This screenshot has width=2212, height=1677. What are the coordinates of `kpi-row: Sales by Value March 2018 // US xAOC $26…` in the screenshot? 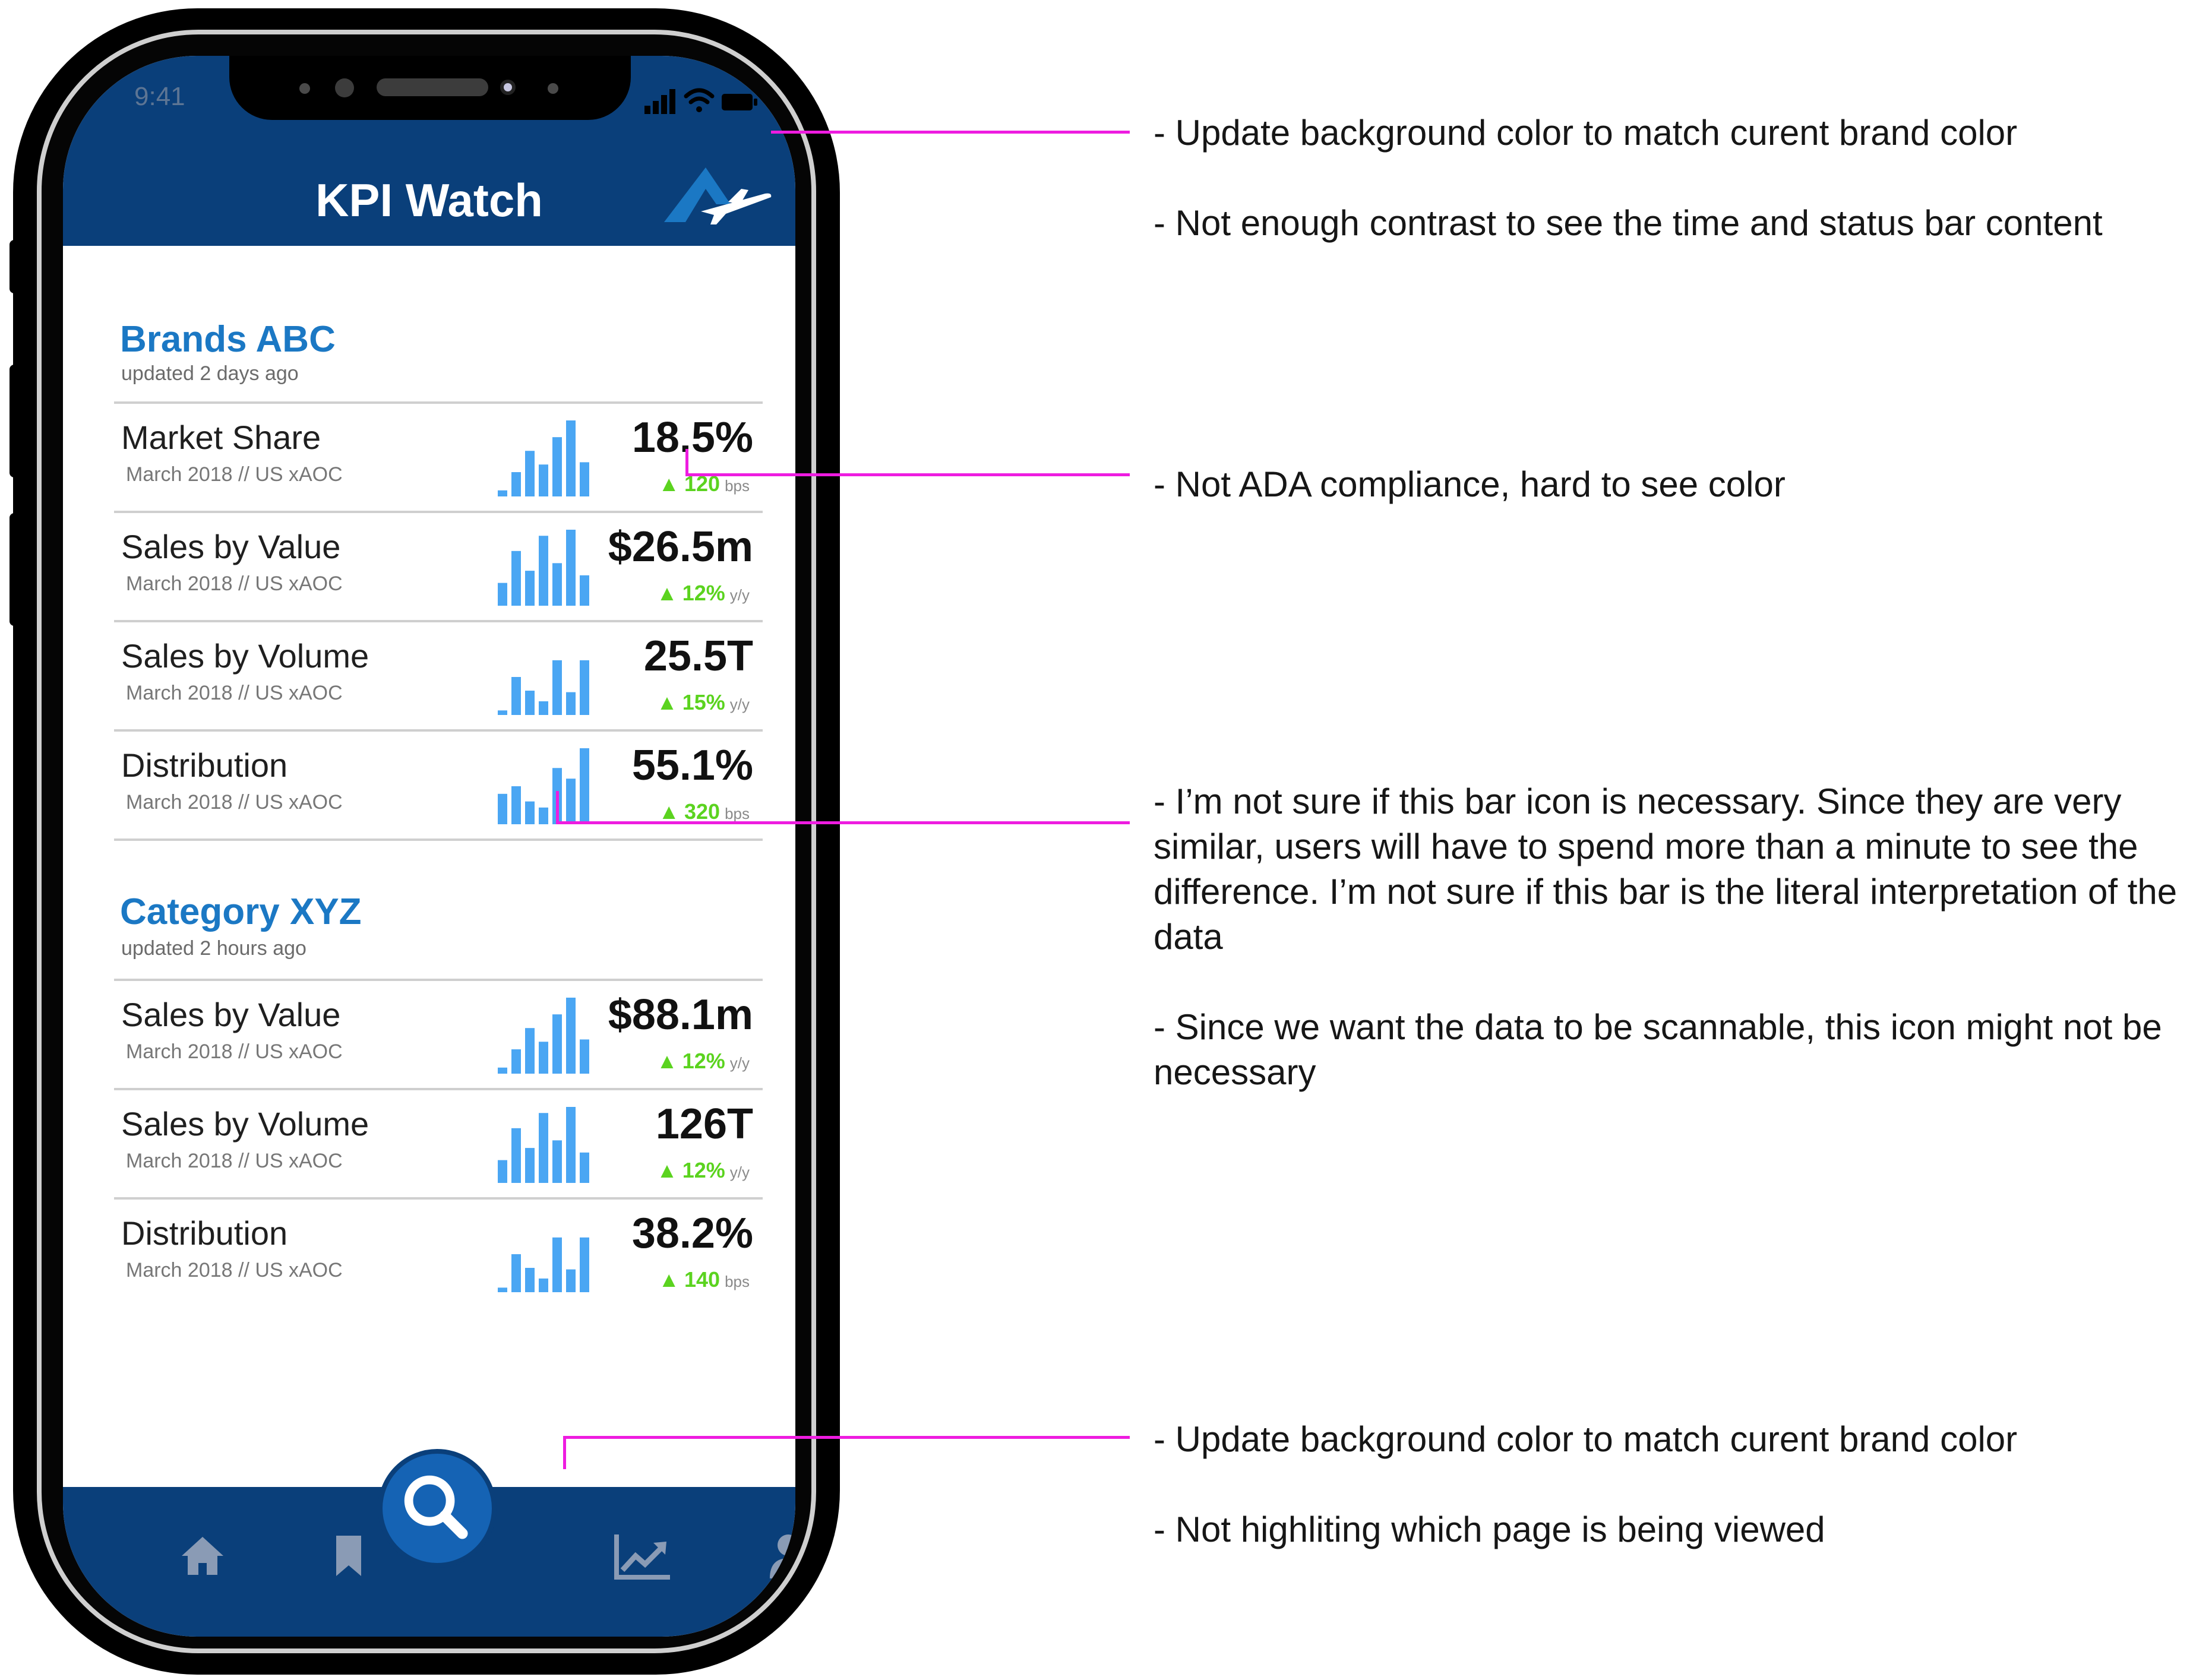 It's located at (439, 566).